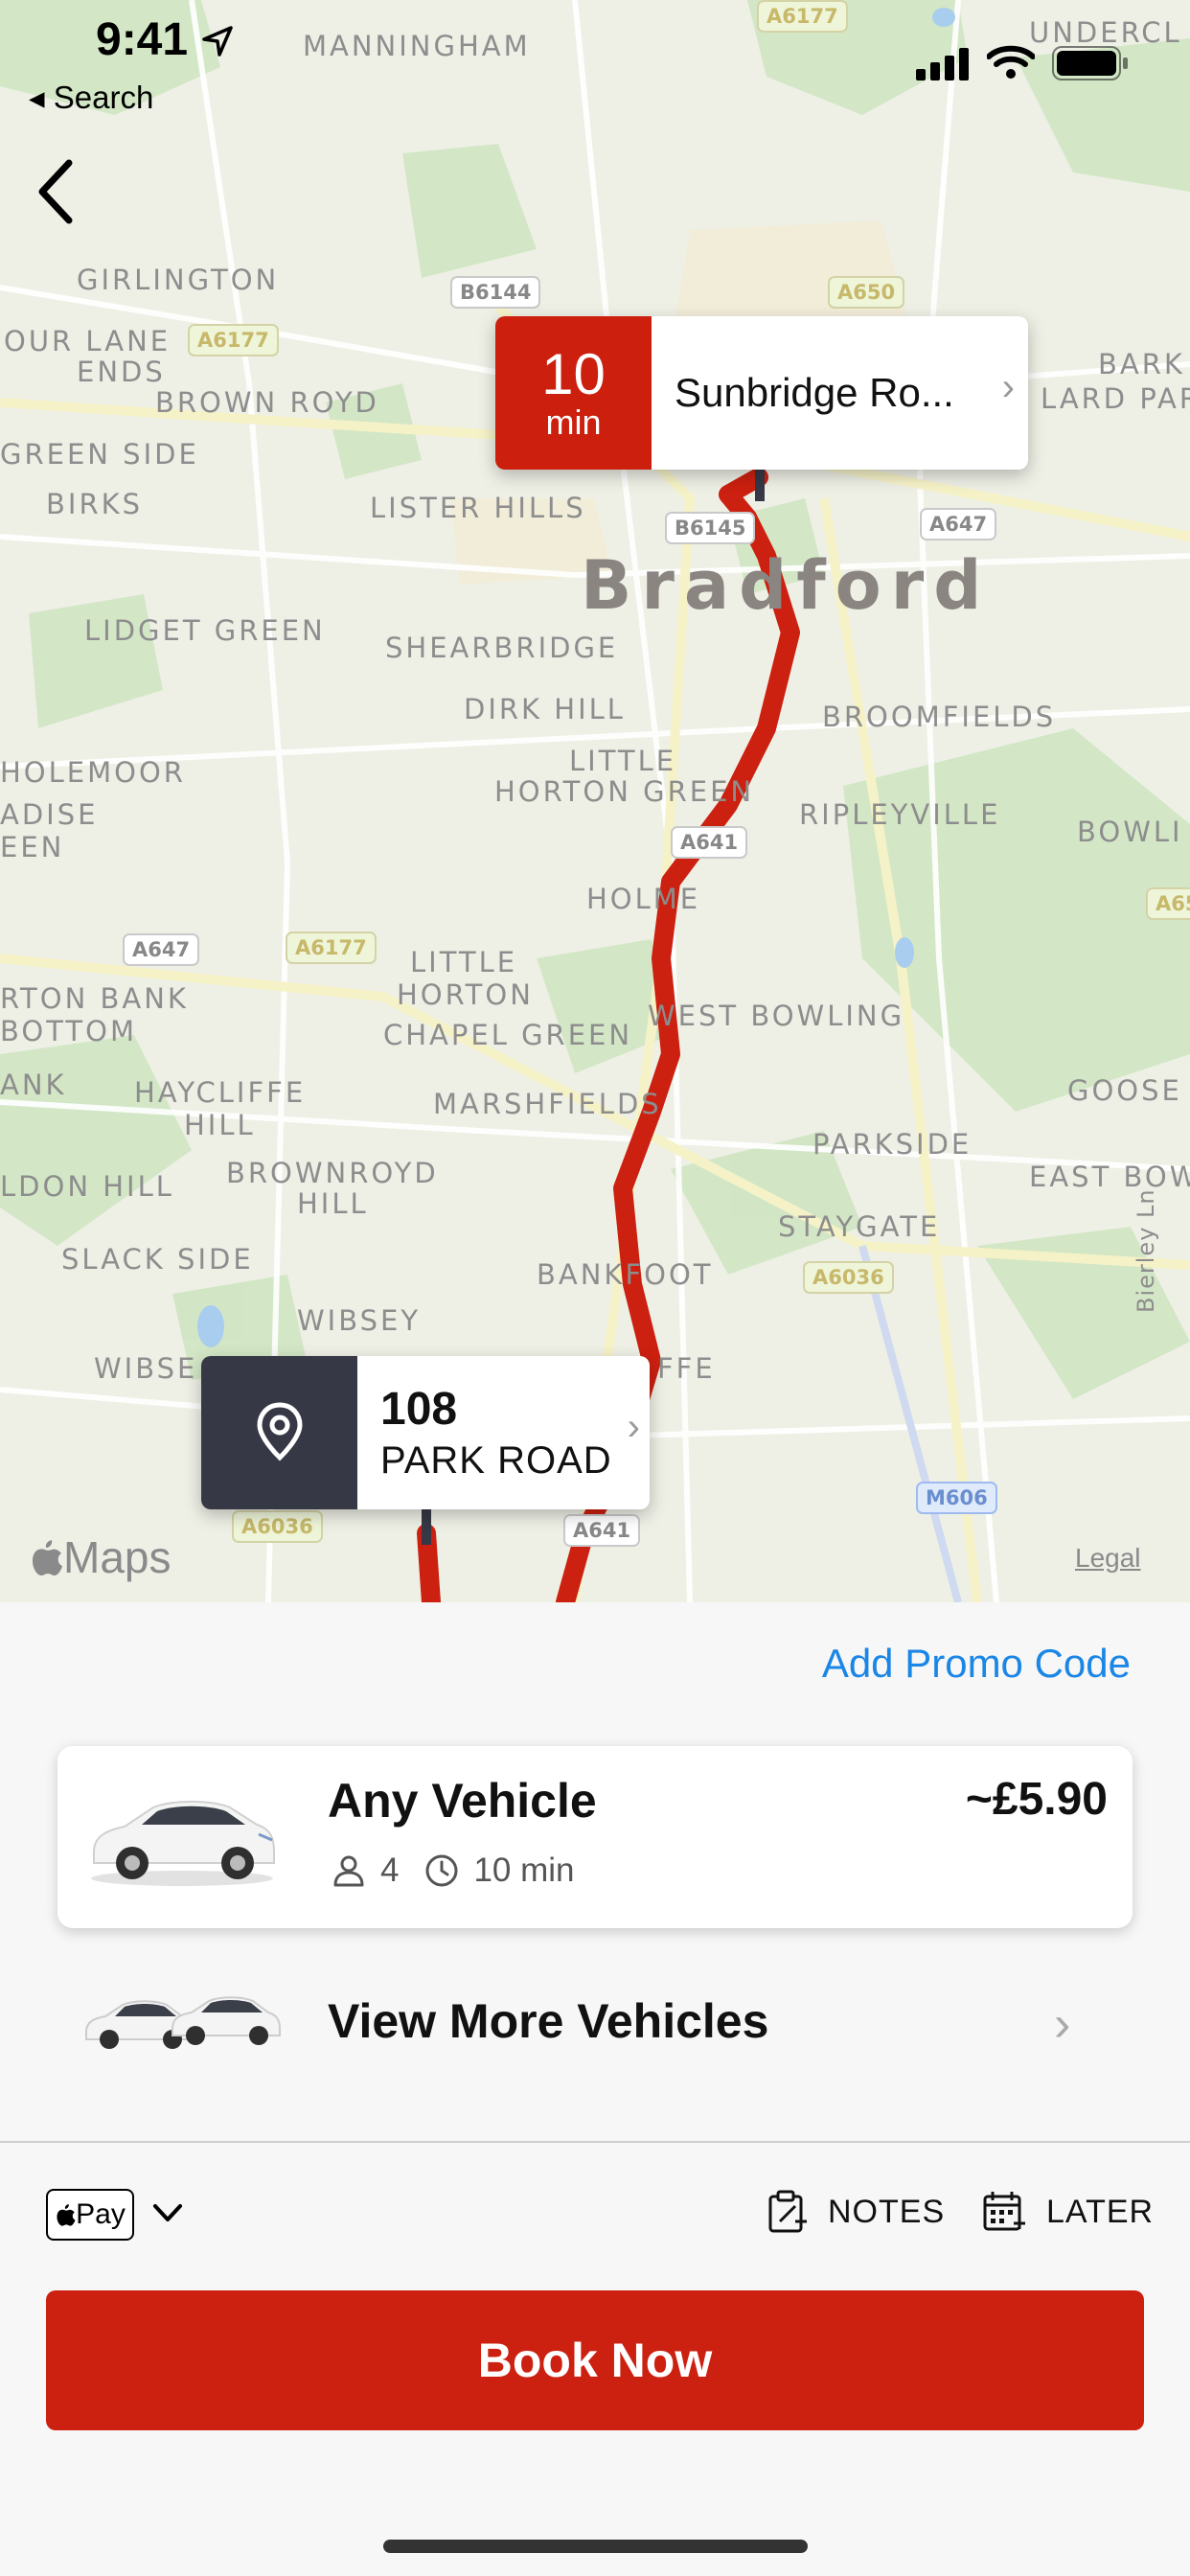 The width and height of the screenshot is (1190, 2576). Describe the element at coordinates (34, 1085) in the screenshot. I see `map-label: ANK` at that location.